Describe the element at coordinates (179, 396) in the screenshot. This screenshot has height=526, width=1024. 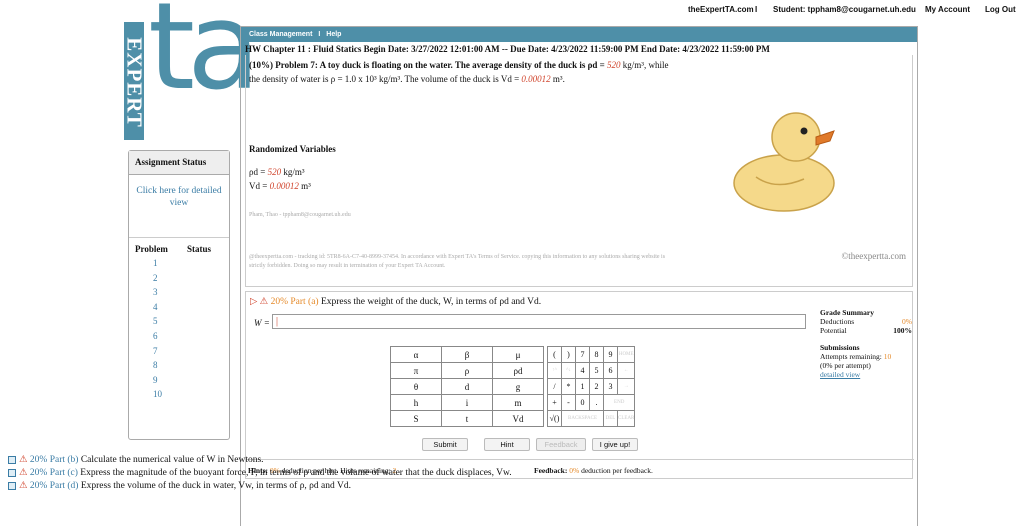
I see `problem-item: 10` at that location.